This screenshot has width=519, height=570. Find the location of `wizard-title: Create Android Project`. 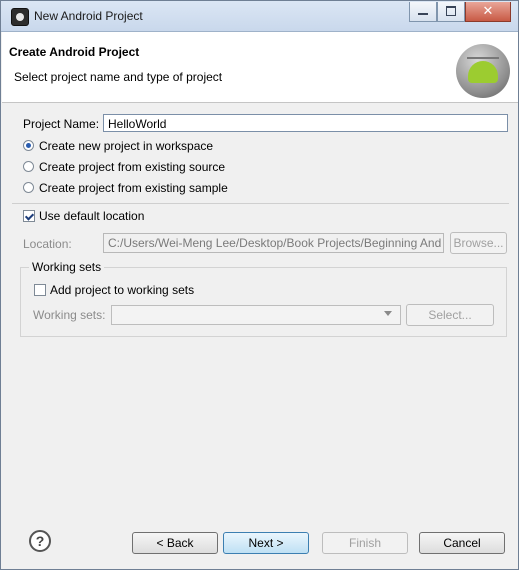

wizard-title: Create Android Project is located at coordinates (74, 52).